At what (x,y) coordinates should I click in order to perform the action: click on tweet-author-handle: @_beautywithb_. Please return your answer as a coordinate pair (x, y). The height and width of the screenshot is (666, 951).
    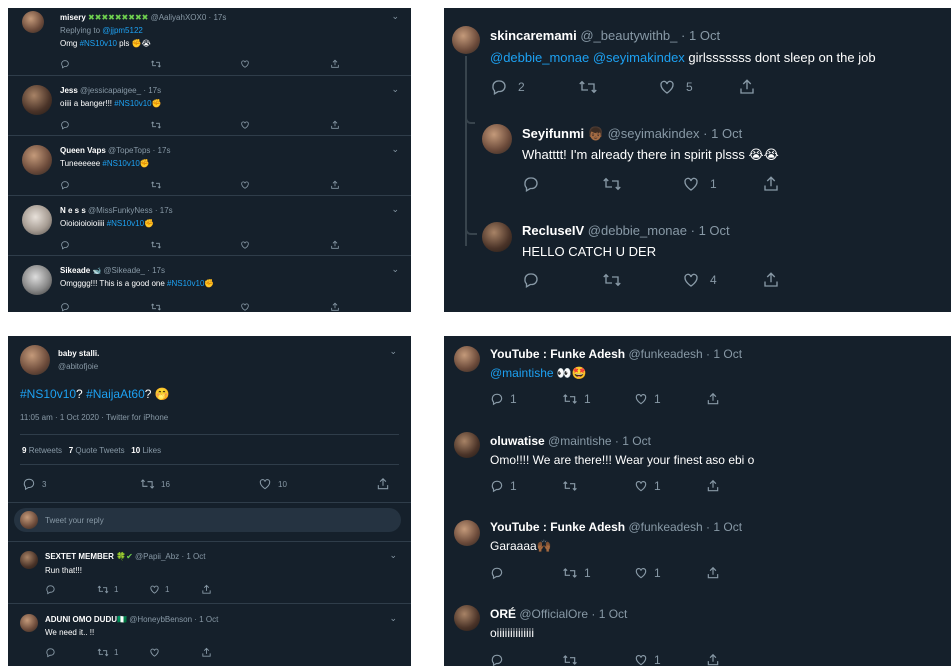
    Looking at the image, I should click on (628, 35).